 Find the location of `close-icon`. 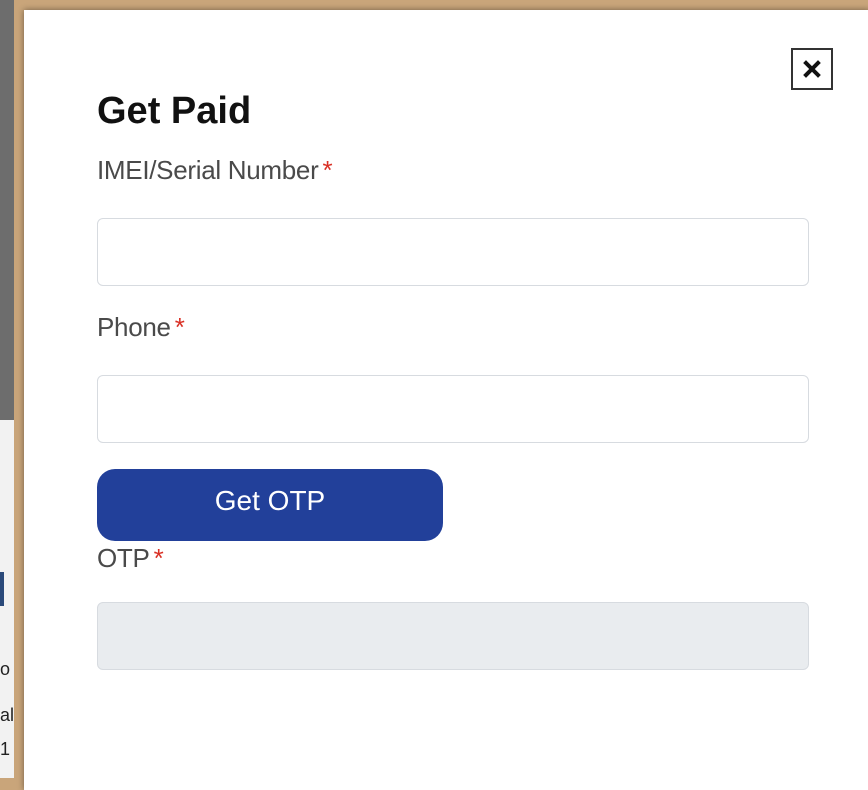

close-icon is located at coordinates (812, 69).